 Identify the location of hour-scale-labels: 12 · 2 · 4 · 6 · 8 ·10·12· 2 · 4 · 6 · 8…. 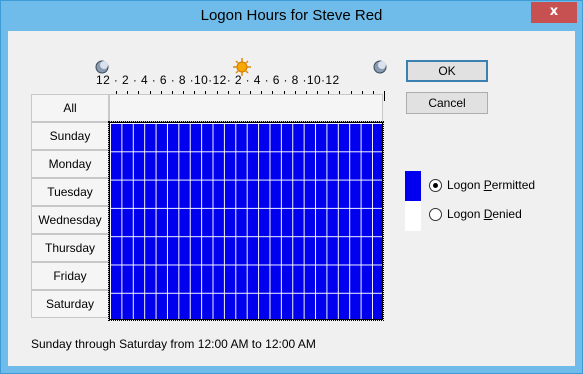
(218, 80).